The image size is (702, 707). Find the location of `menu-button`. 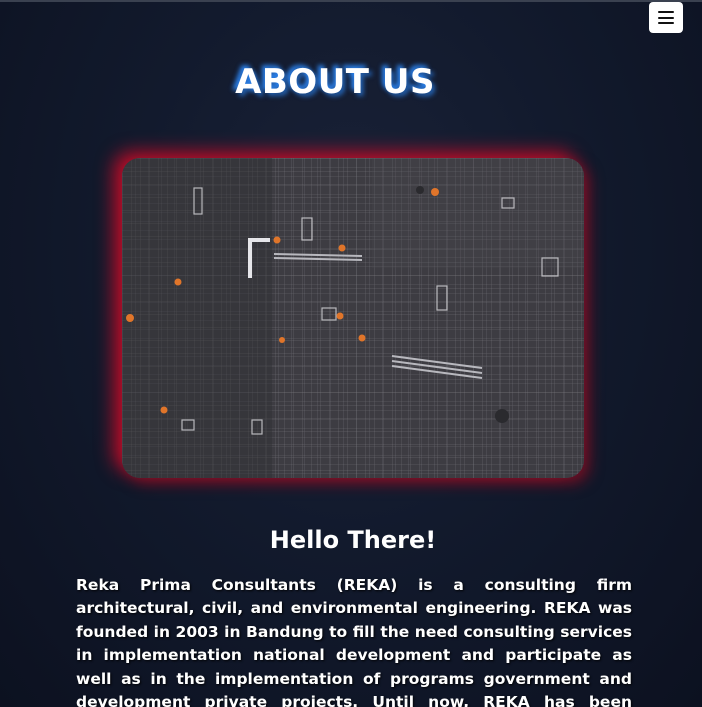

menu-button is located at coordinates (666, 17).